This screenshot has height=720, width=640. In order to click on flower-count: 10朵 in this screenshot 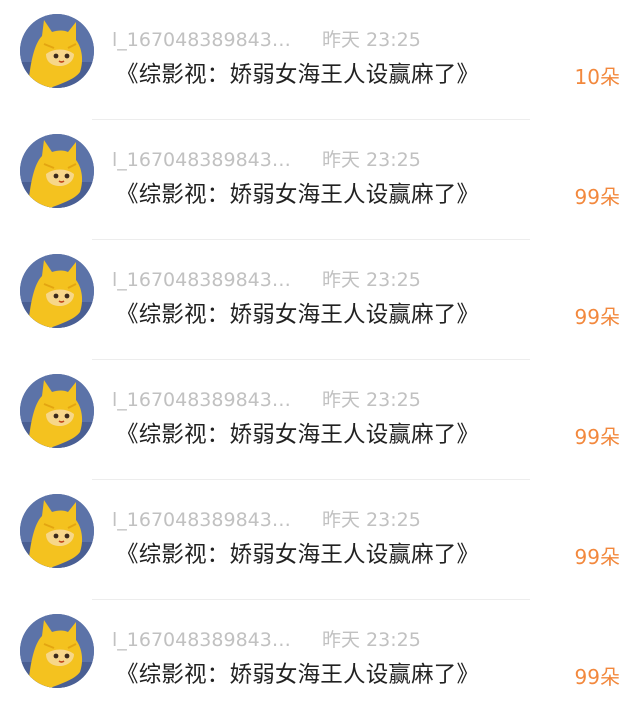, I will do `click(597, 77)`.